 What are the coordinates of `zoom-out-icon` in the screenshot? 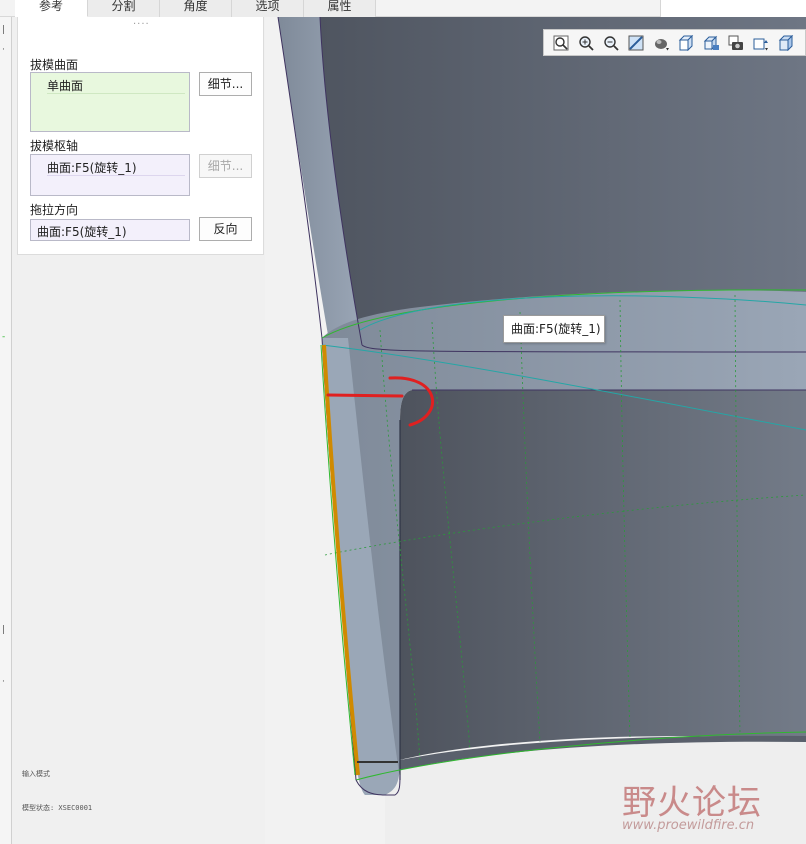 It's located at (610, 43).